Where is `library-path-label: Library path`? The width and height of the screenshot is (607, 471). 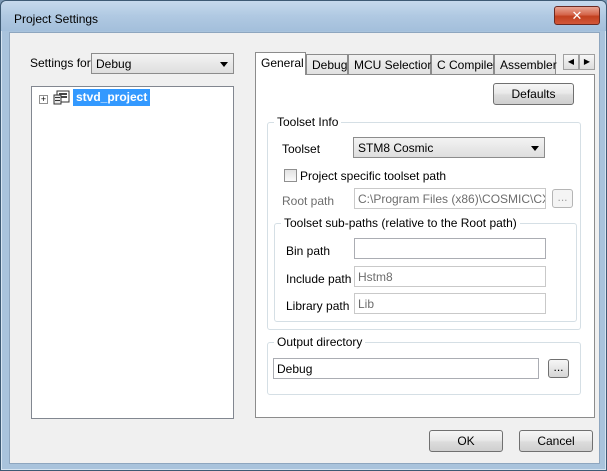 library-path-label: Library path is located at coordinates (318, 306).